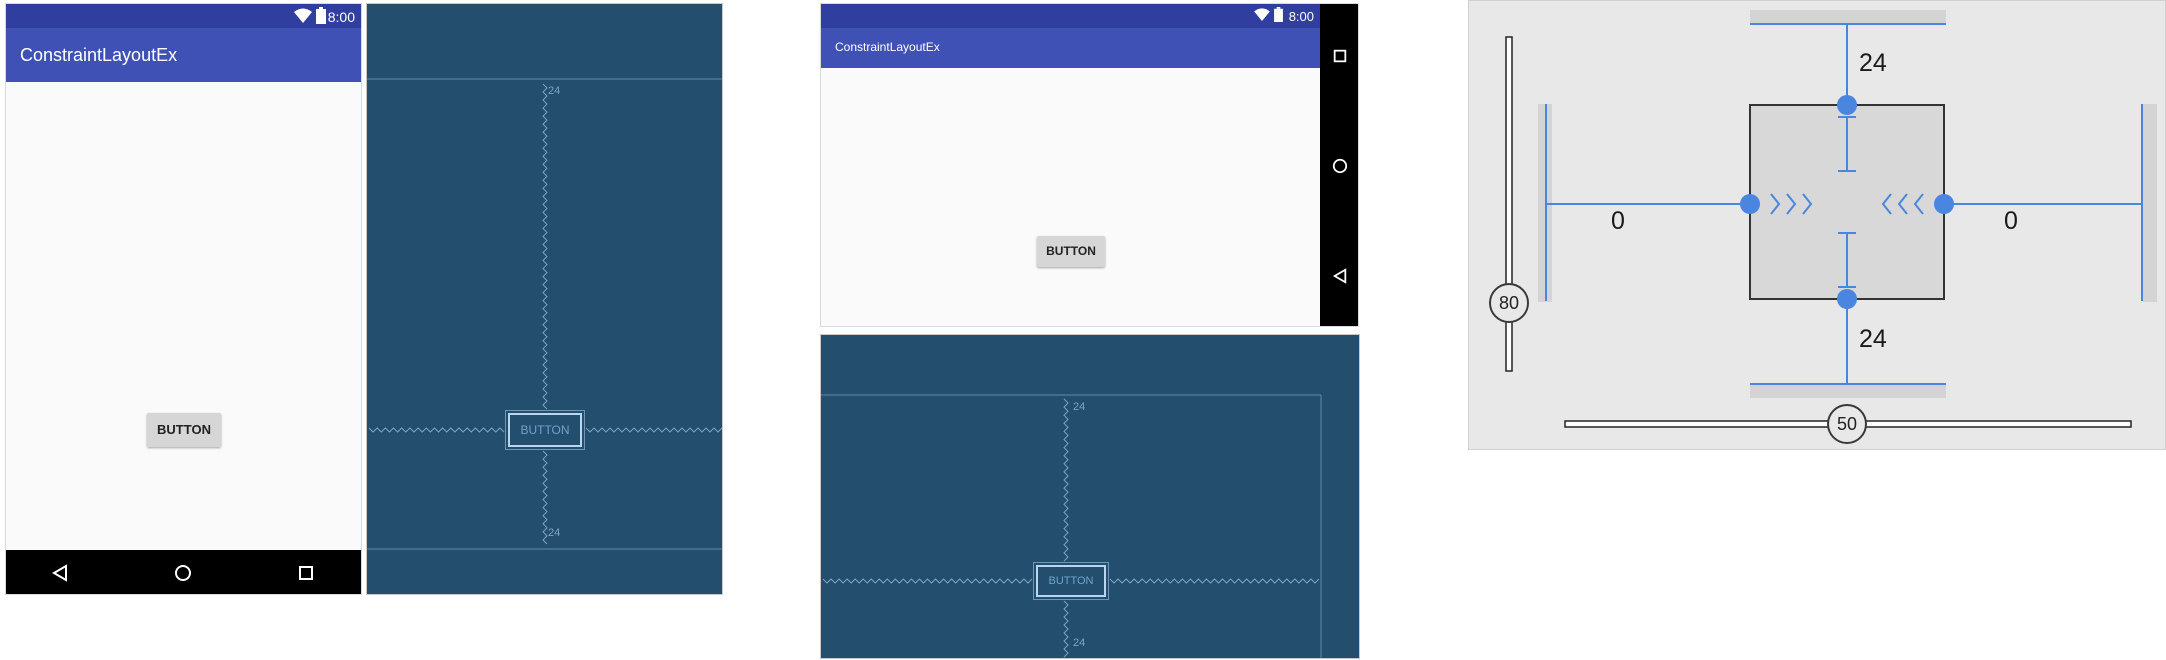 The height and width of the screenshot is (660, 2166). I want to click on portrait-blueprint: BUTTON 24 24, so click(544, 299).